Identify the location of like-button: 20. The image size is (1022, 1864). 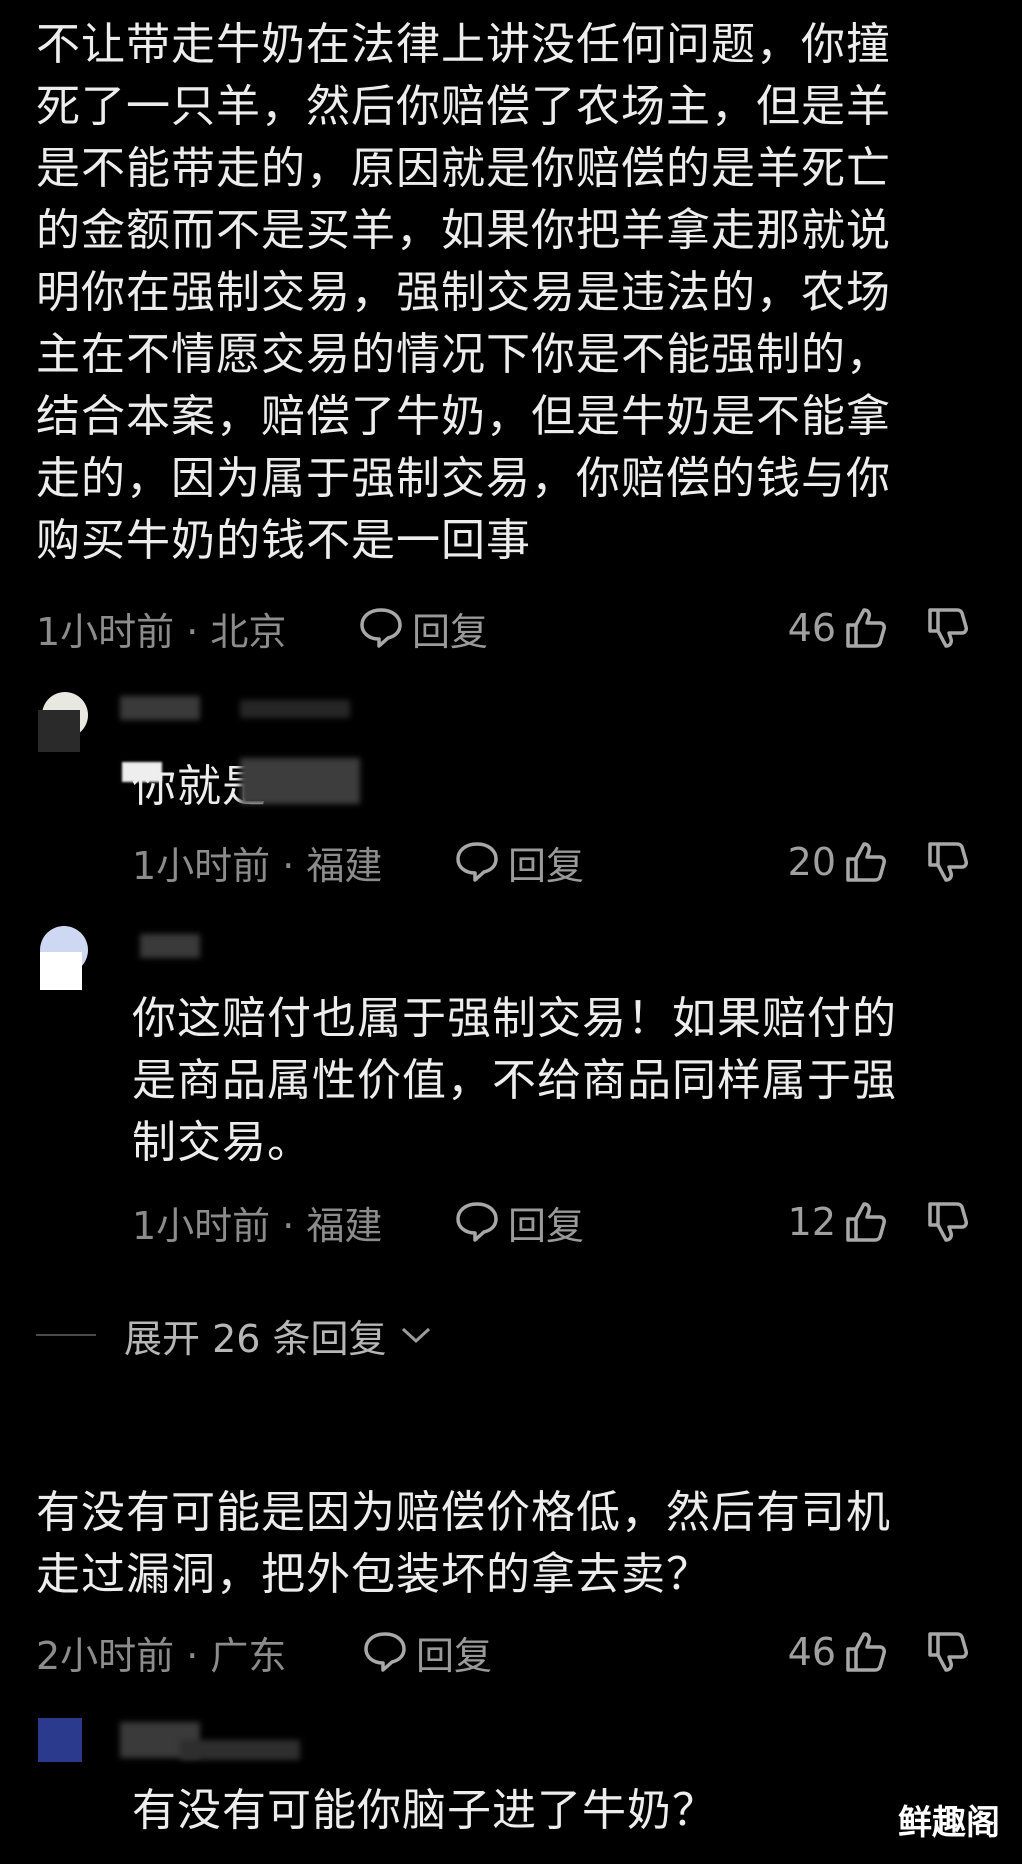
(839, 862).